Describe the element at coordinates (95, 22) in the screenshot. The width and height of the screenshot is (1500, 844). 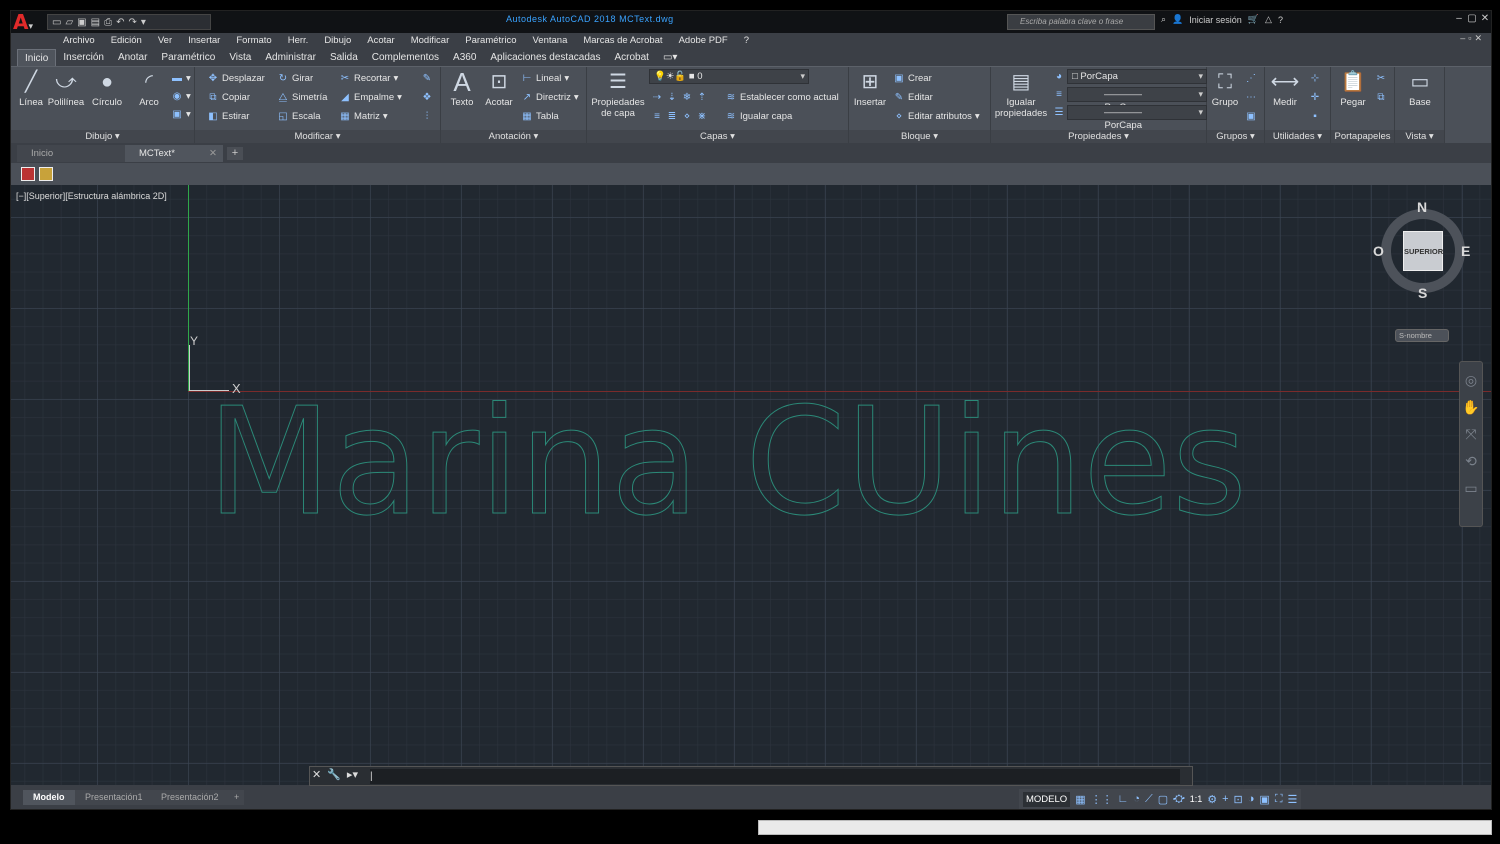
I see `save-as-icon: ▤` at that location.